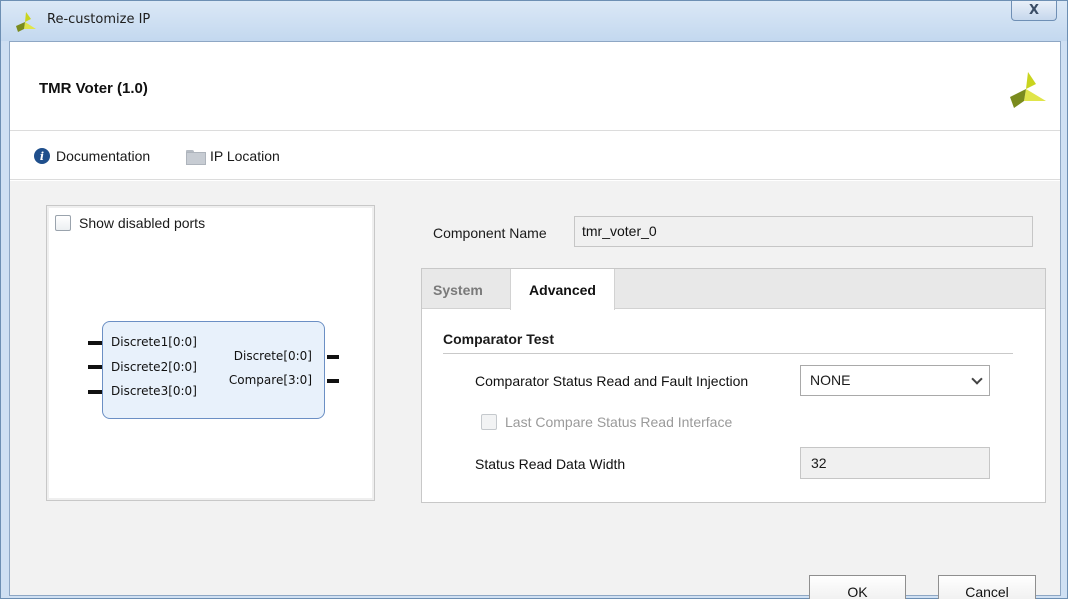 The height and width of the screenshot is (599, 1068). Describe the element at coordinates (977, 379) in the screenshot. I see `chevron-down-icon` at that location.